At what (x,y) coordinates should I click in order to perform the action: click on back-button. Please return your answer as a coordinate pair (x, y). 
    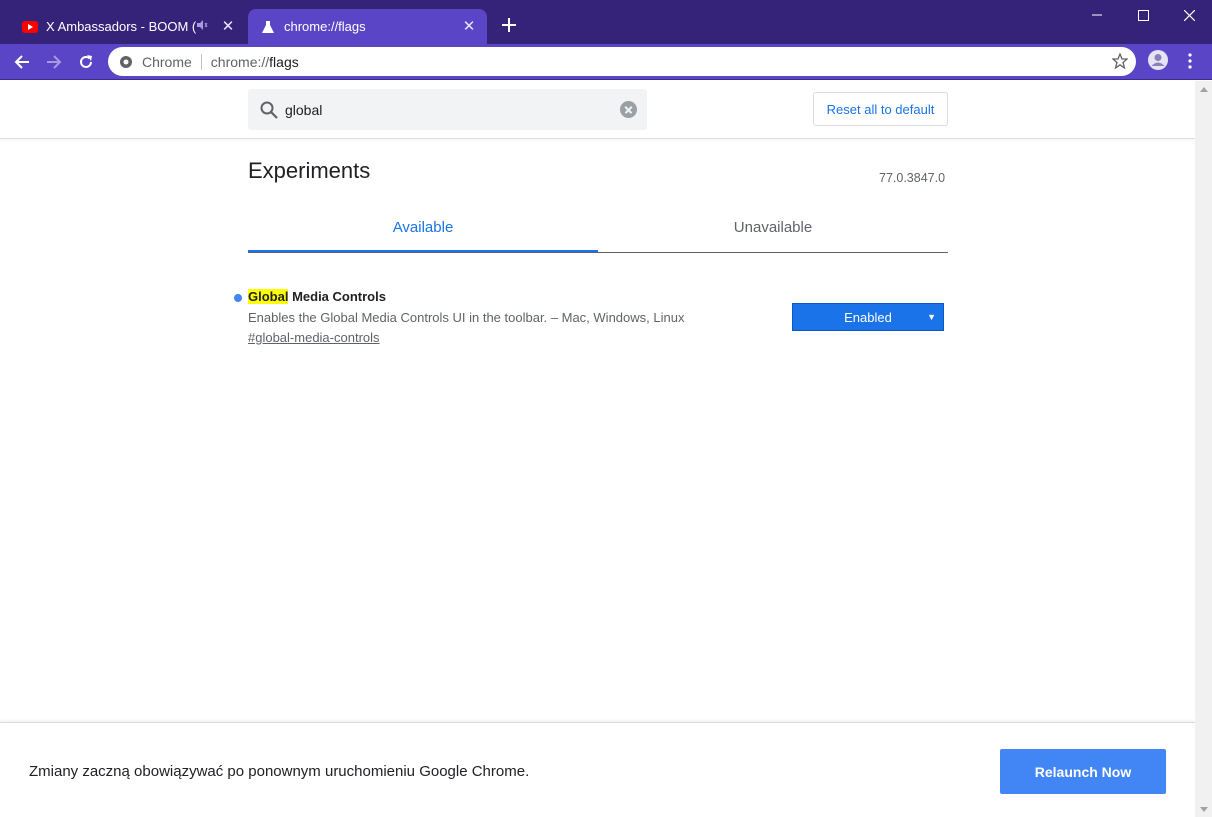
    Looking at the image, I should click on (22, 62).